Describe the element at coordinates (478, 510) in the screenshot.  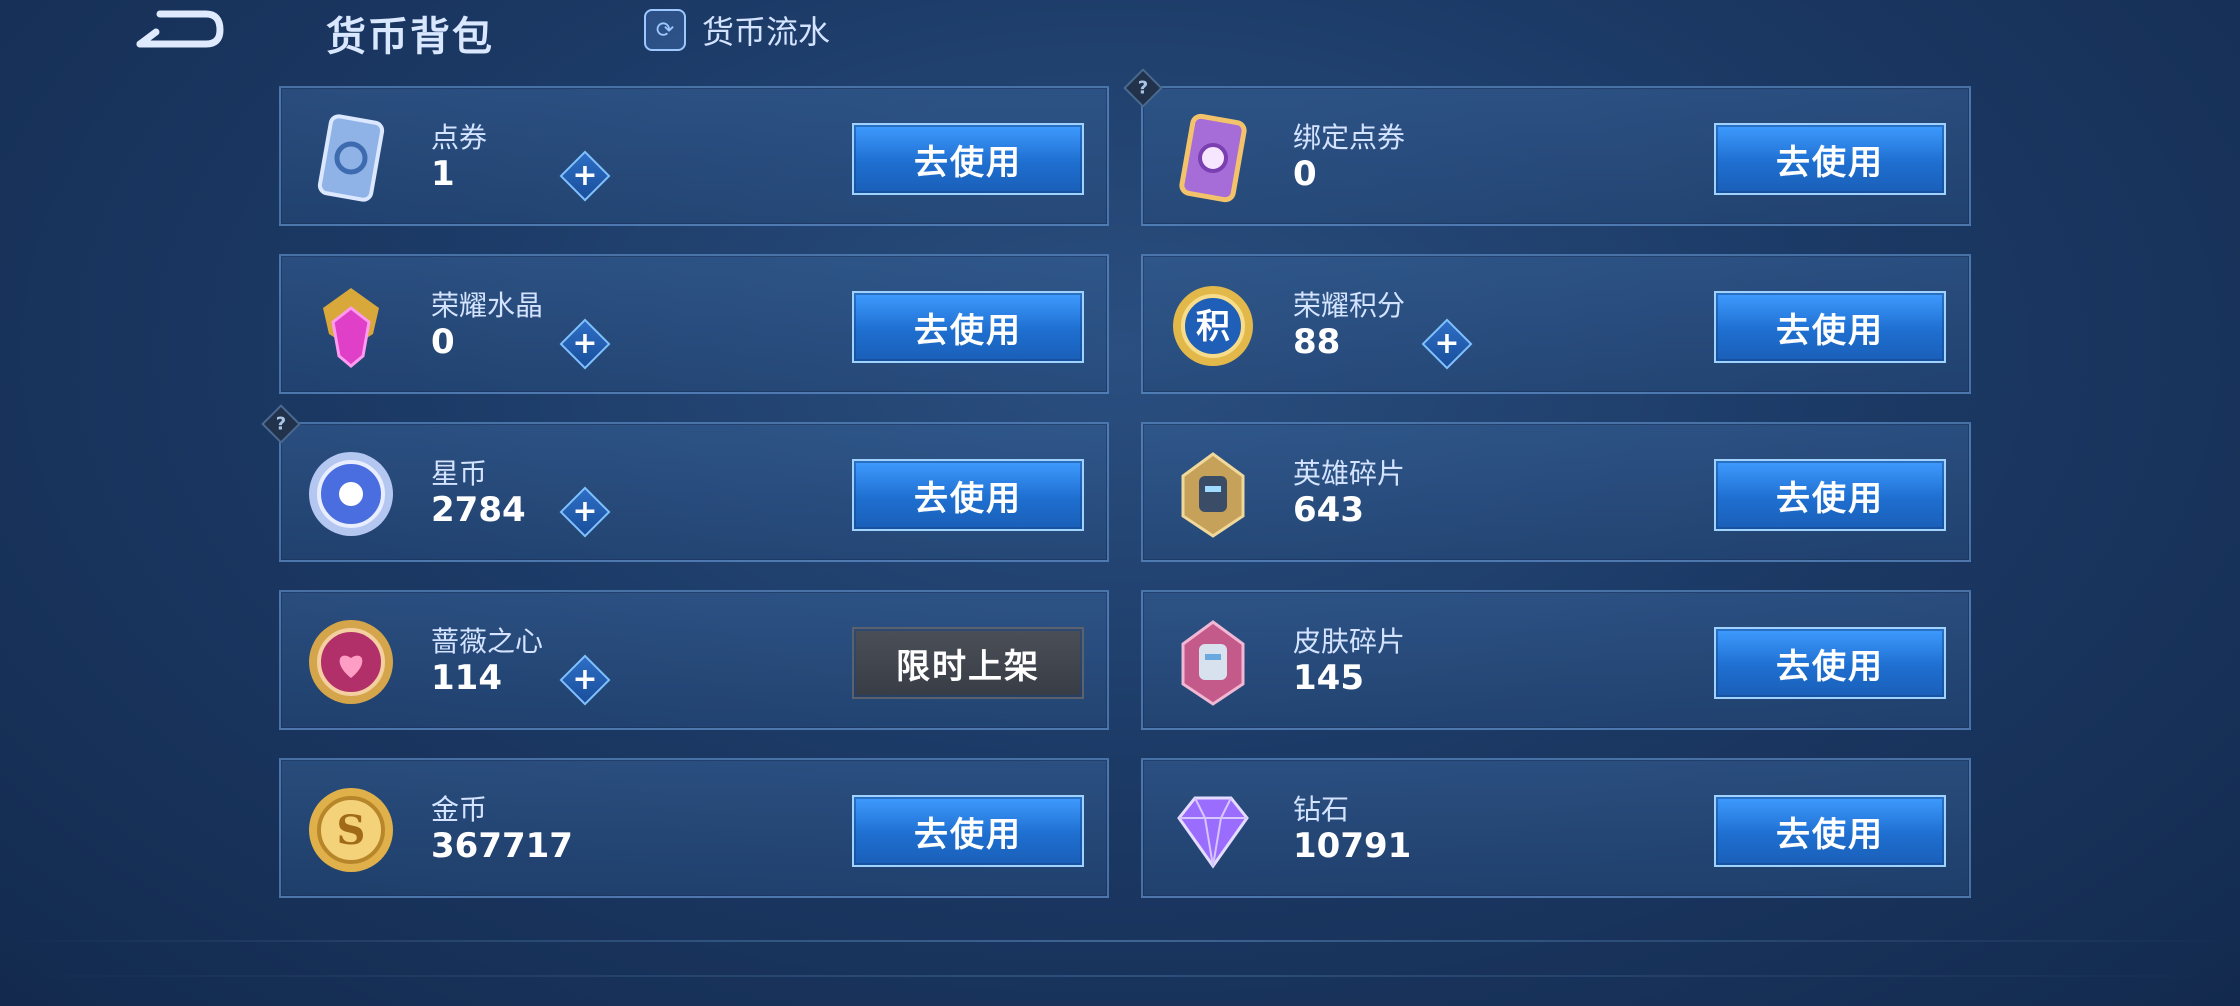
I see `currency-amount: 2784` at that location.